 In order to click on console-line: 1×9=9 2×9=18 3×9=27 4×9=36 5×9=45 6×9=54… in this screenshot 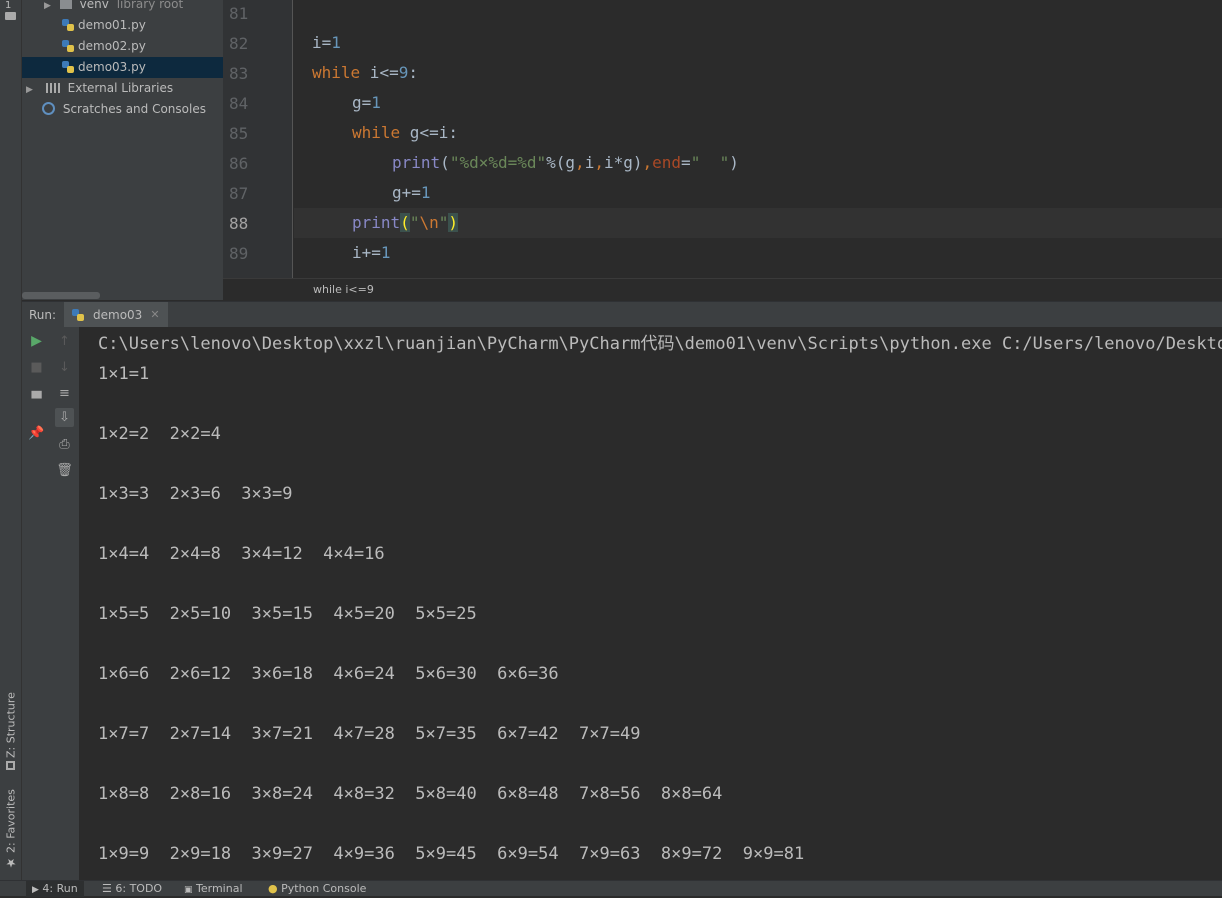, I will do `click(451, 854)`.